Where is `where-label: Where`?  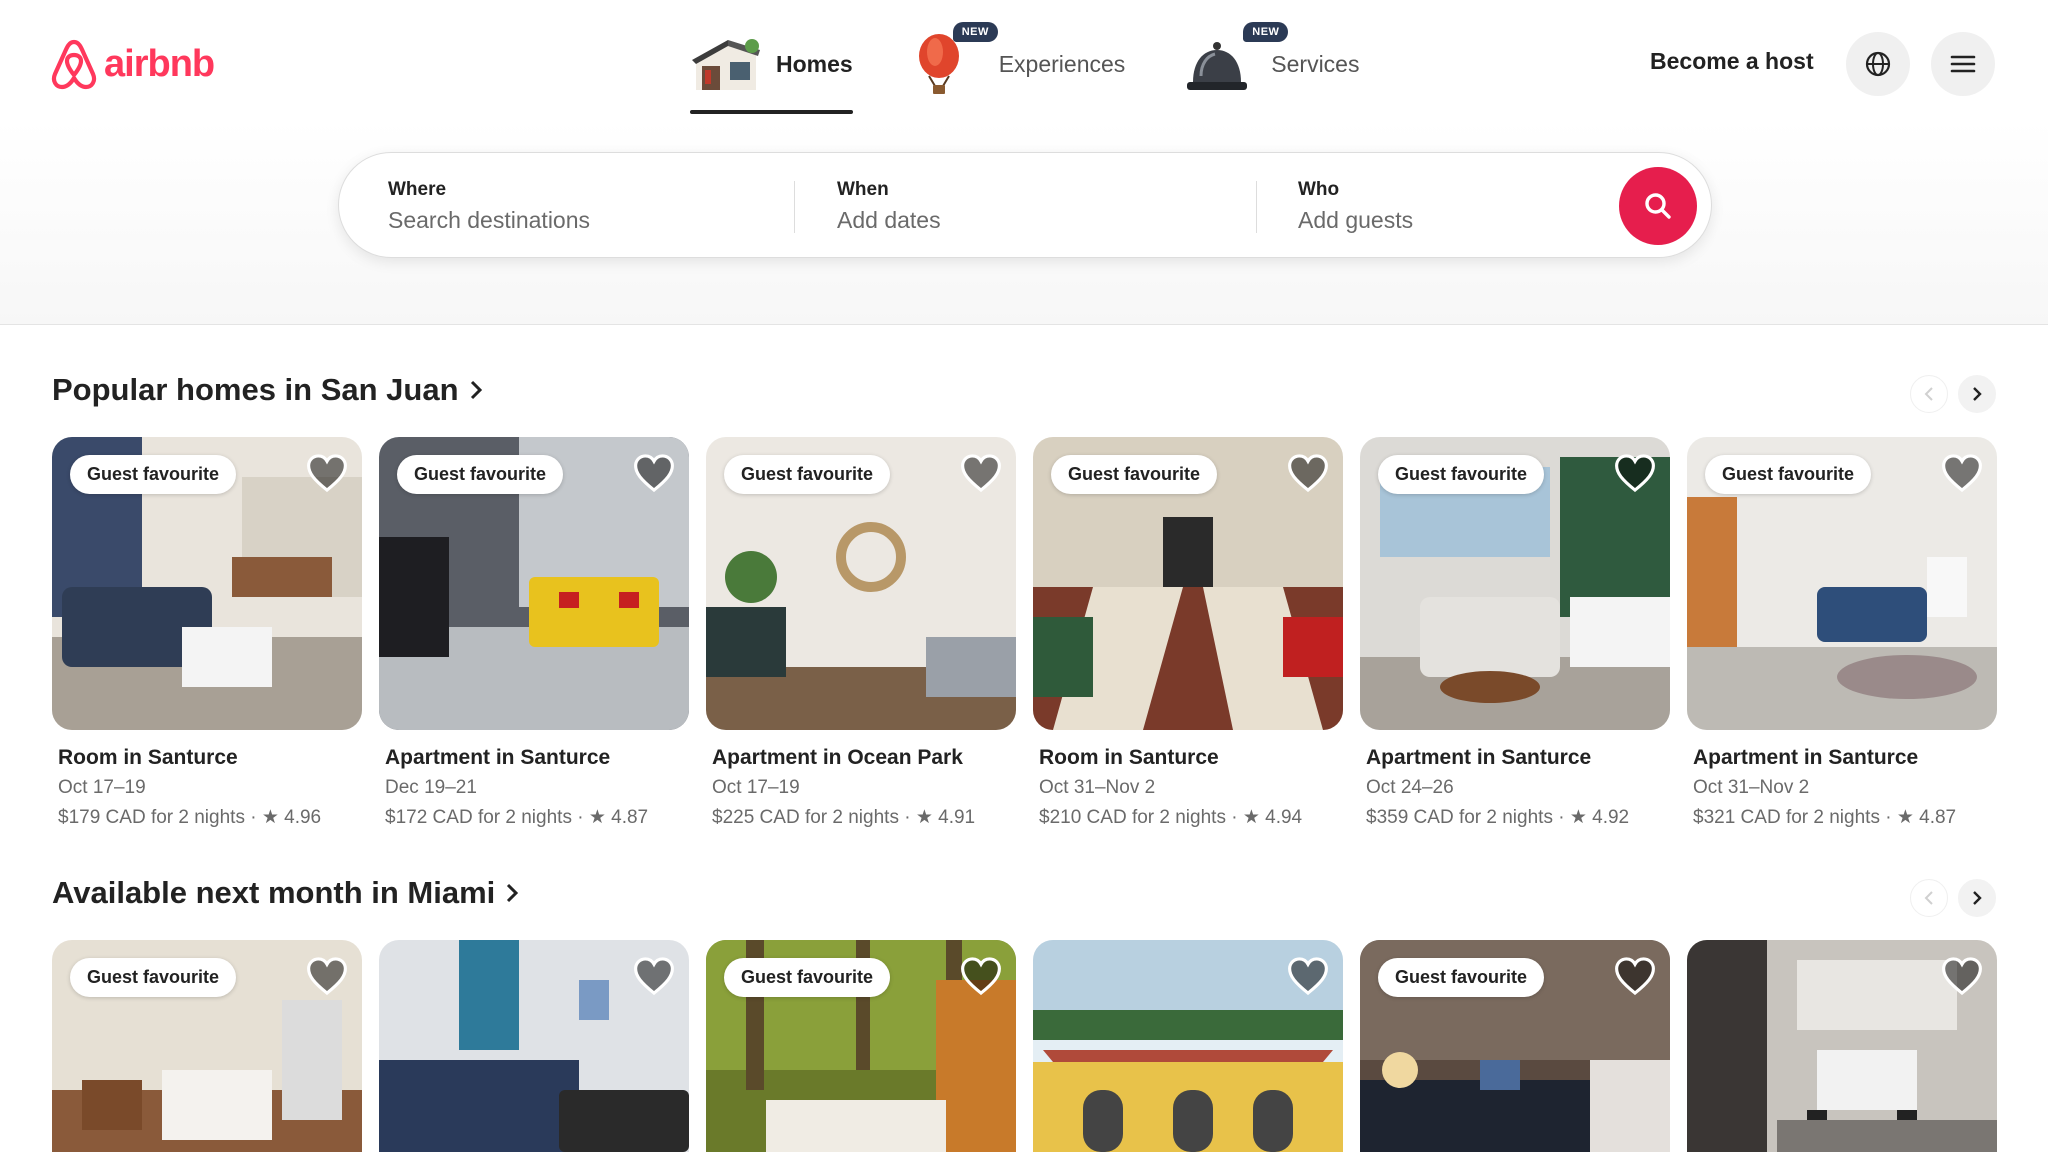
where-label: Where is located at coordinates (417, 189).